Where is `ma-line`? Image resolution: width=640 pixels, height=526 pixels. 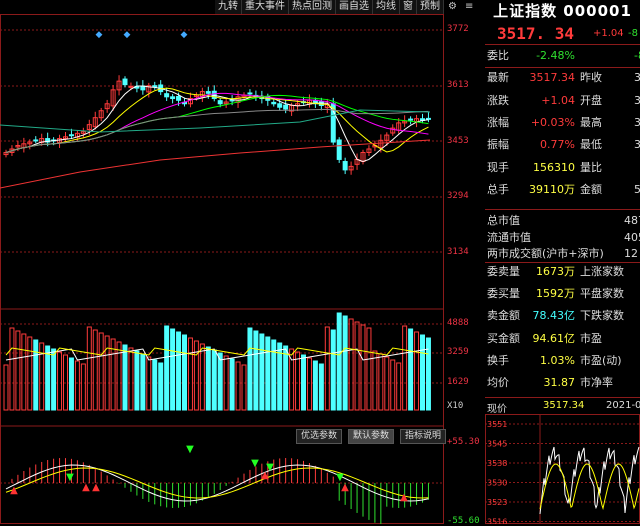
ma-line is located at coordinates (217, 122).